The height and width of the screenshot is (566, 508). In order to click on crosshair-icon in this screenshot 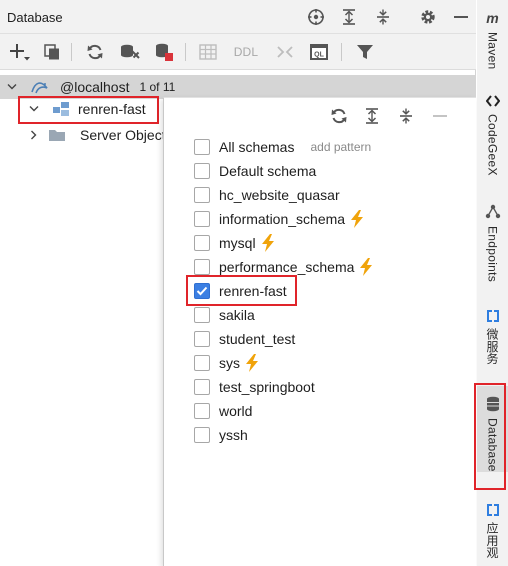, I will do `click(316, 17)`.